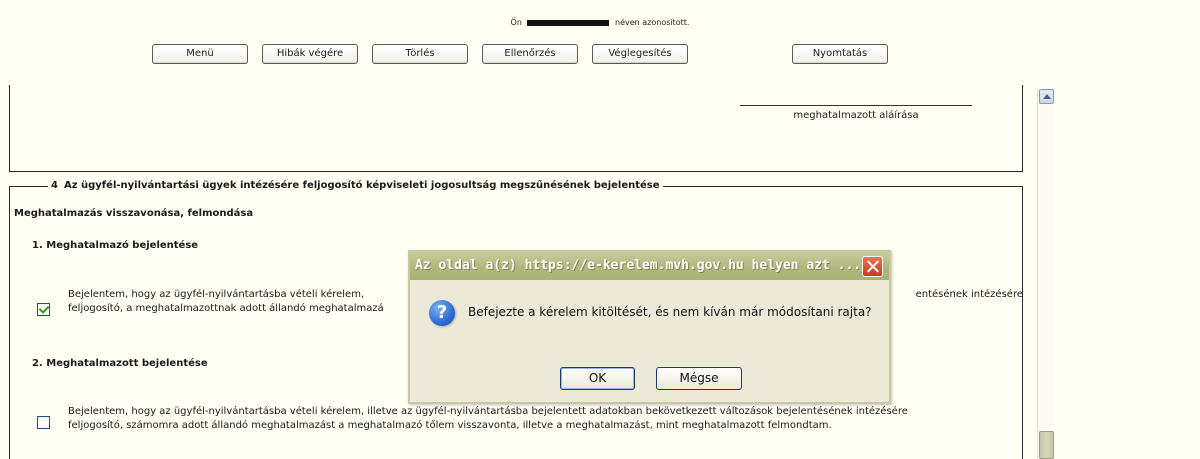 This screenshot has width=1200, height=459. What do you see at coordinates (120, 363) in the screenshot?
I see `item-2-title: 2. Meghatalmazott bejelentése` at bounding box center [120, 363].